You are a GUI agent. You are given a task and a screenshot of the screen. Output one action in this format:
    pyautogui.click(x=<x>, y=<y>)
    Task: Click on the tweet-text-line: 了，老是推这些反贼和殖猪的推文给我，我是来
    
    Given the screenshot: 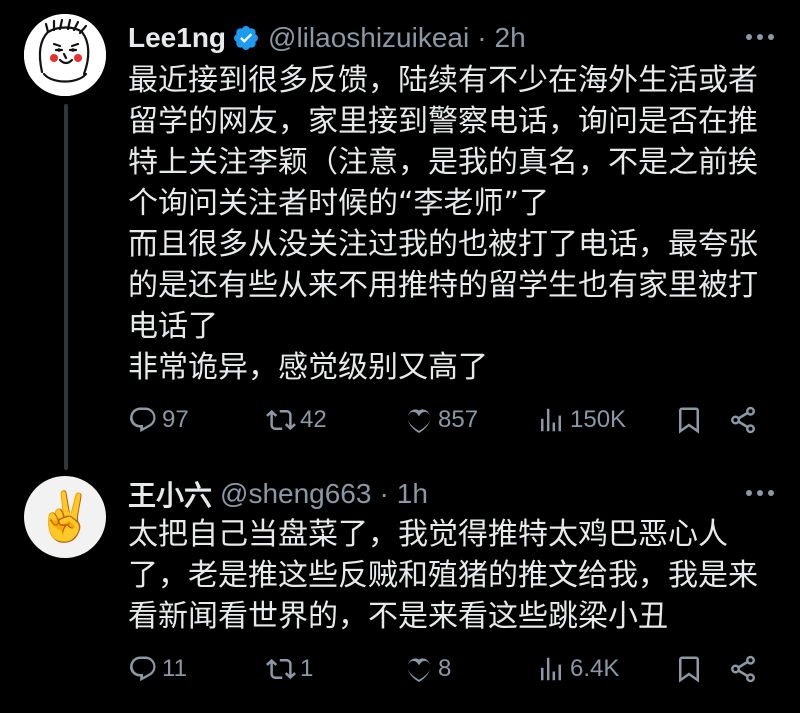 What is the action you would take?
    pyautogui.click(x=443, y=575)
    